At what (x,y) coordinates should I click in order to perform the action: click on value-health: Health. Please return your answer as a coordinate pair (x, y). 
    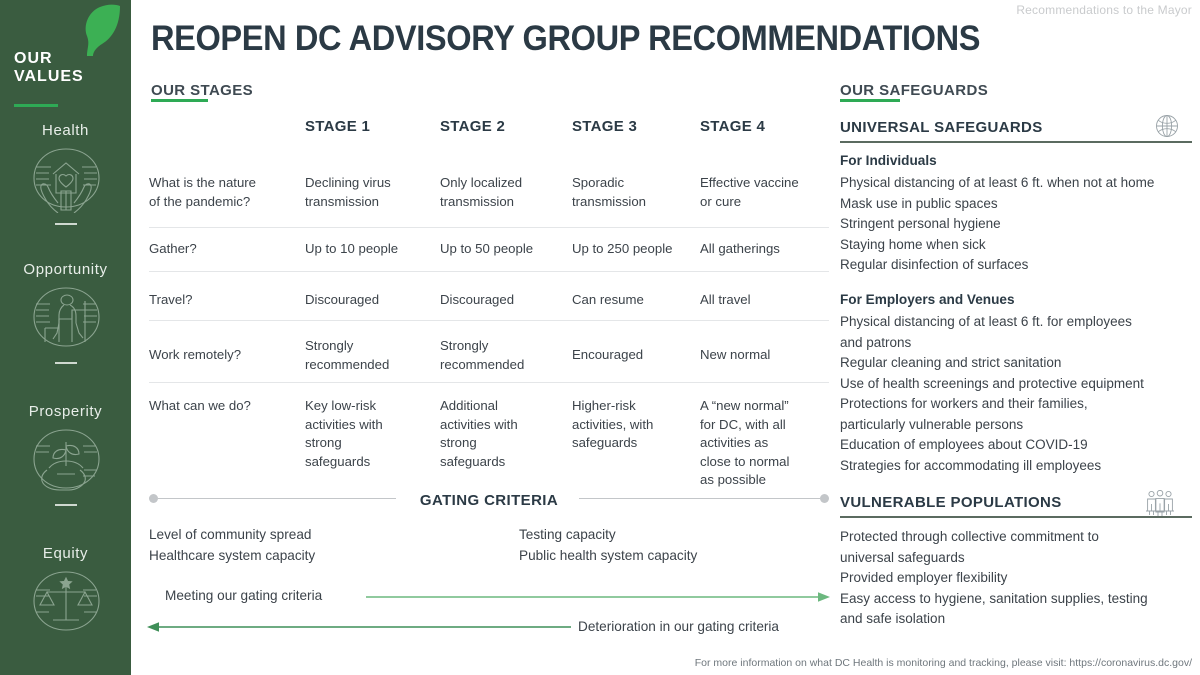
    Looking at the image, I should click on (65, 173).